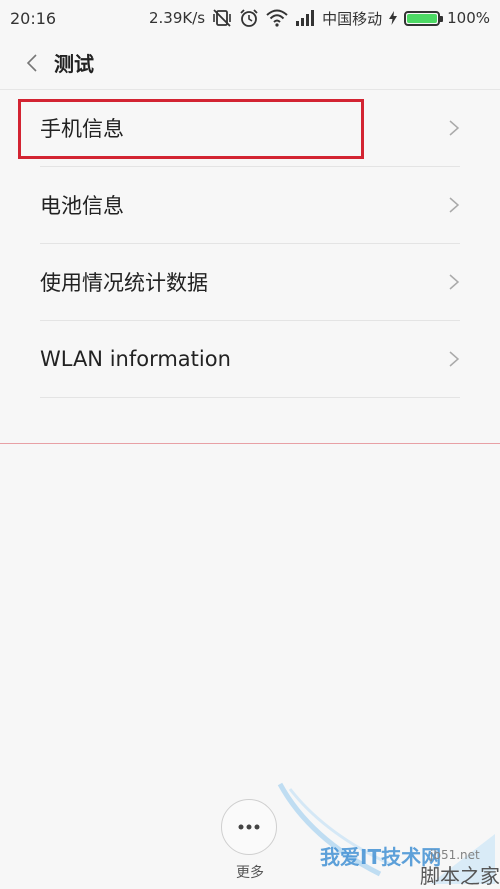 The image size is (500, 889). What do you see at coordinates (250, 128) in the screenshot?
I see `list-item-phone-info: 手机信息` at bounding box center [250, 128].